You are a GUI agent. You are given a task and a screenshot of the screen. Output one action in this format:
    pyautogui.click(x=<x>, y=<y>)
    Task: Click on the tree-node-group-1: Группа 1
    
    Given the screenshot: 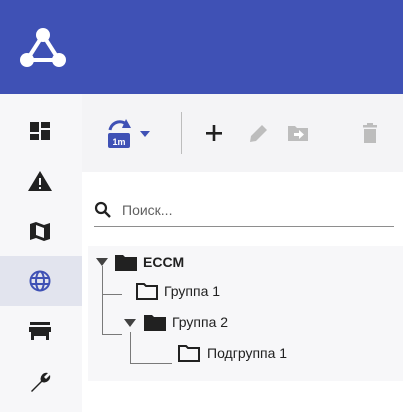 What is the action you would take?
    pyautogui.click(x=238, y=291)
    